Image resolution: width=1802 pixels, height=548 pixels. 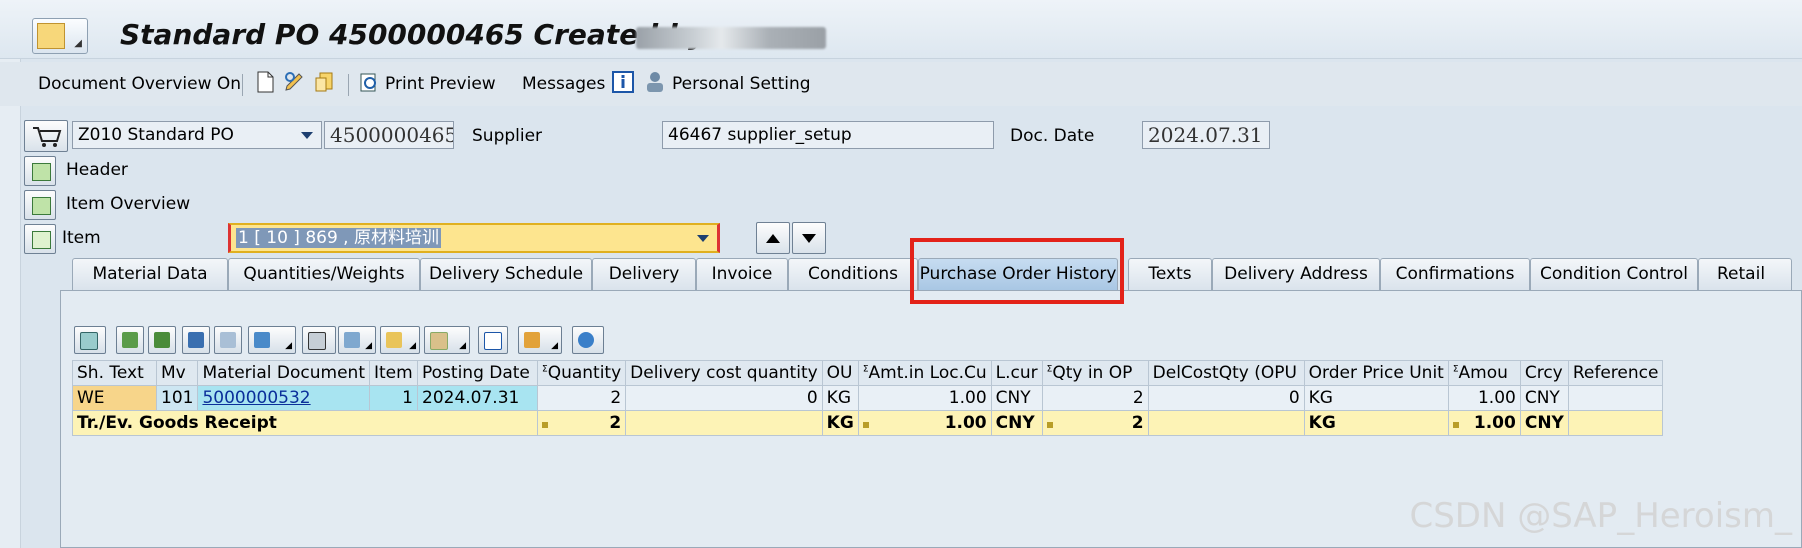 I want to click on cell-amt-loc-cur: 1.00, so click(x=924, y=398).